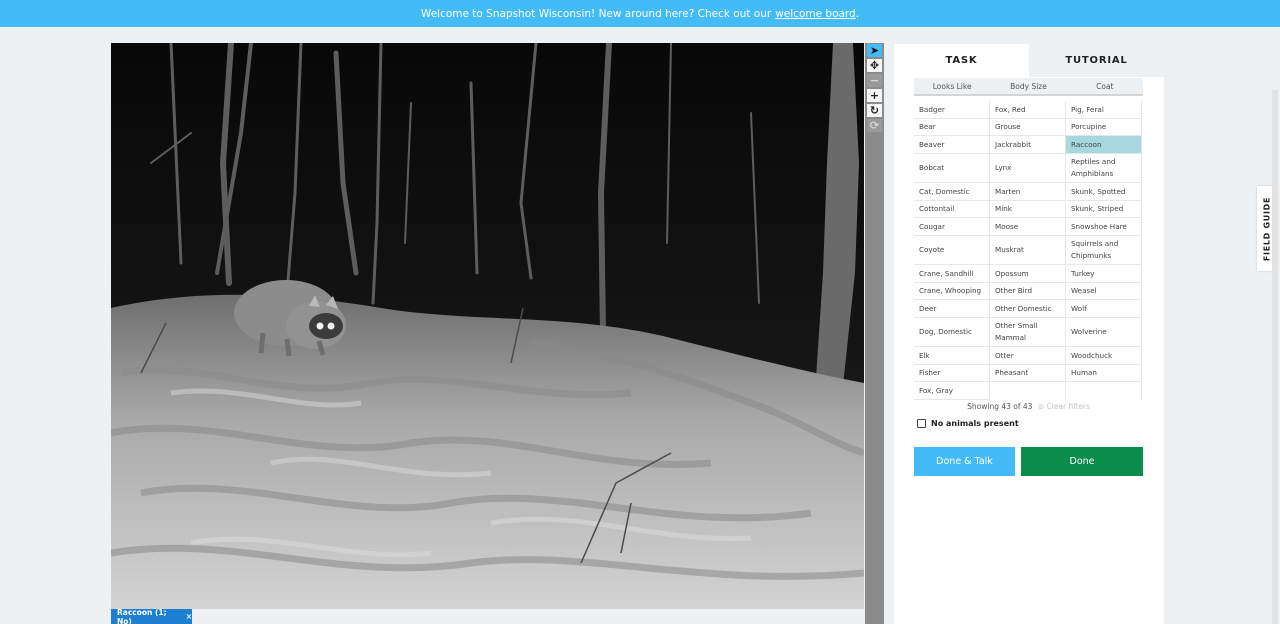 The width and height of the screenshot is (1280, 624). What do you see at coordinates (1028, 145) in the screenshot?
I see `species-choice: Jackrabbit` at bounding box center [1028, 145].